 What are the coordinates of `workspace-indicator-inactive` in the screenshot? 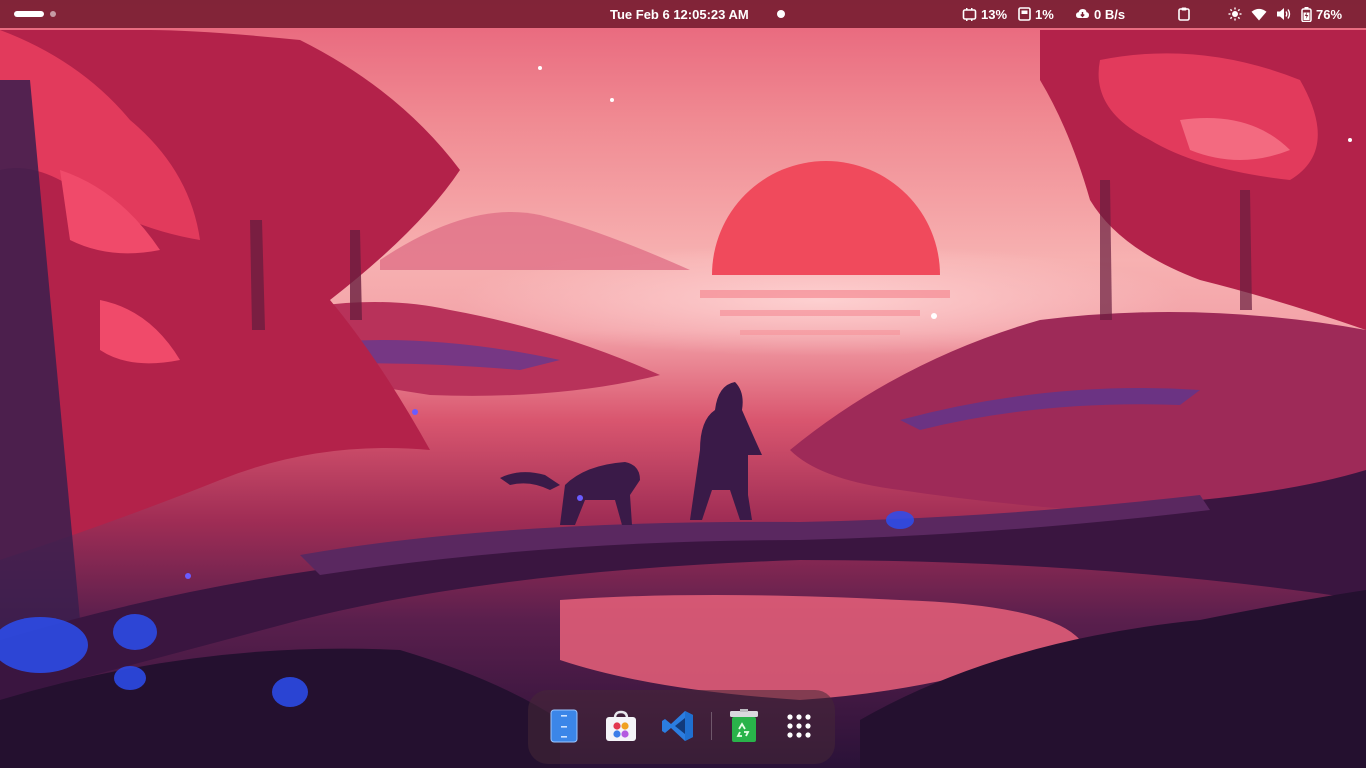 It's located at (53, 14).